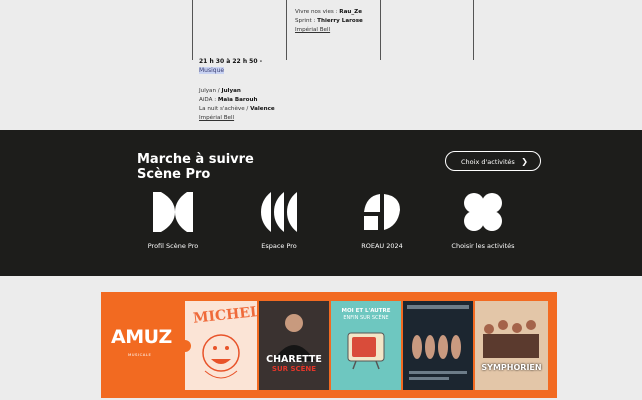 The image size is (642, 400). I want to click on poster-subtitle: SUR SCÈNE, so click(294, 369).